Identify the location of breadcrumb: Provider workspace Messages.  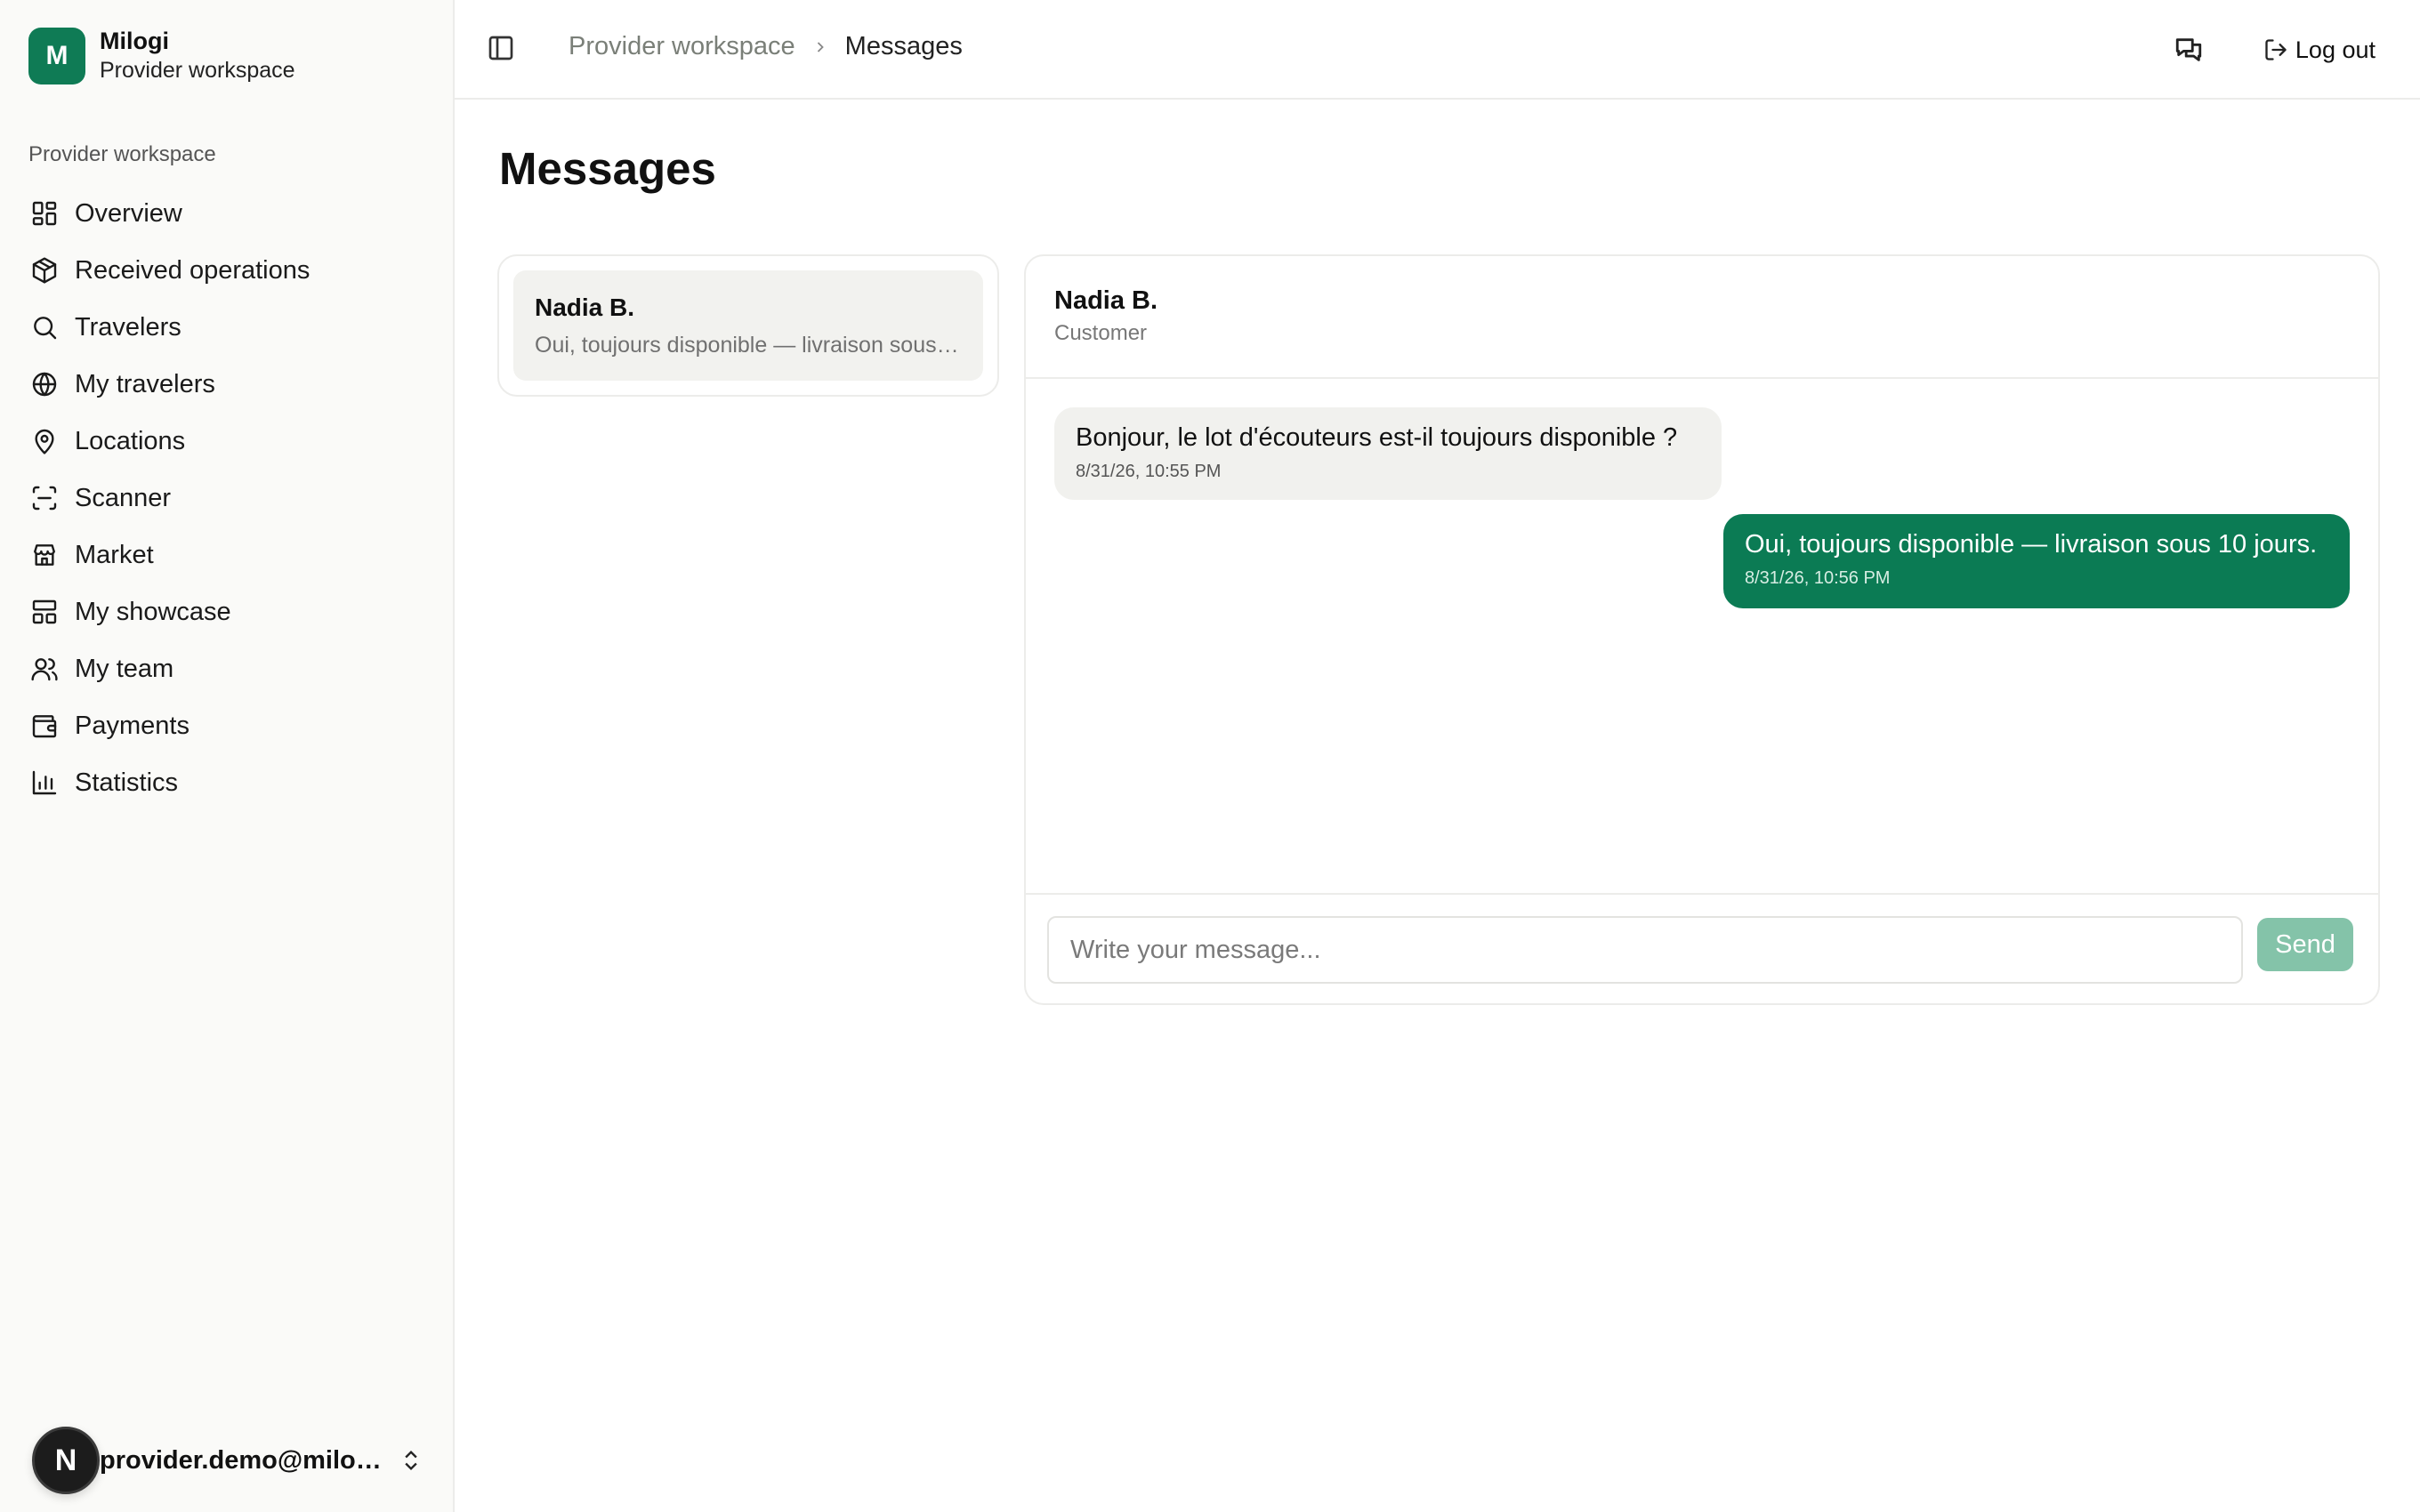
(766, 47).